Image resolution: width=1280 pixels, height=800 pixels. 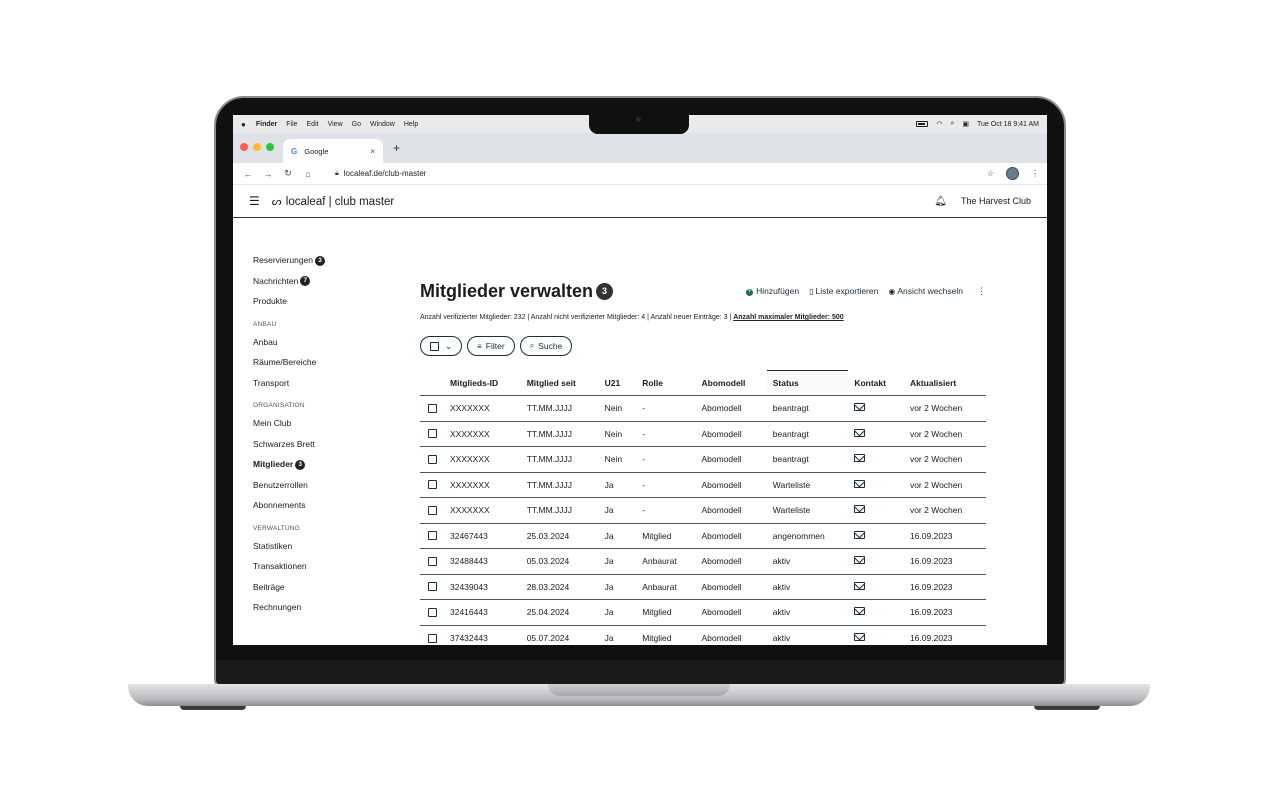 I want to click on sidebar-item-schwarzes-brett: Schwarzes Brett, so click(x=328, y=444).